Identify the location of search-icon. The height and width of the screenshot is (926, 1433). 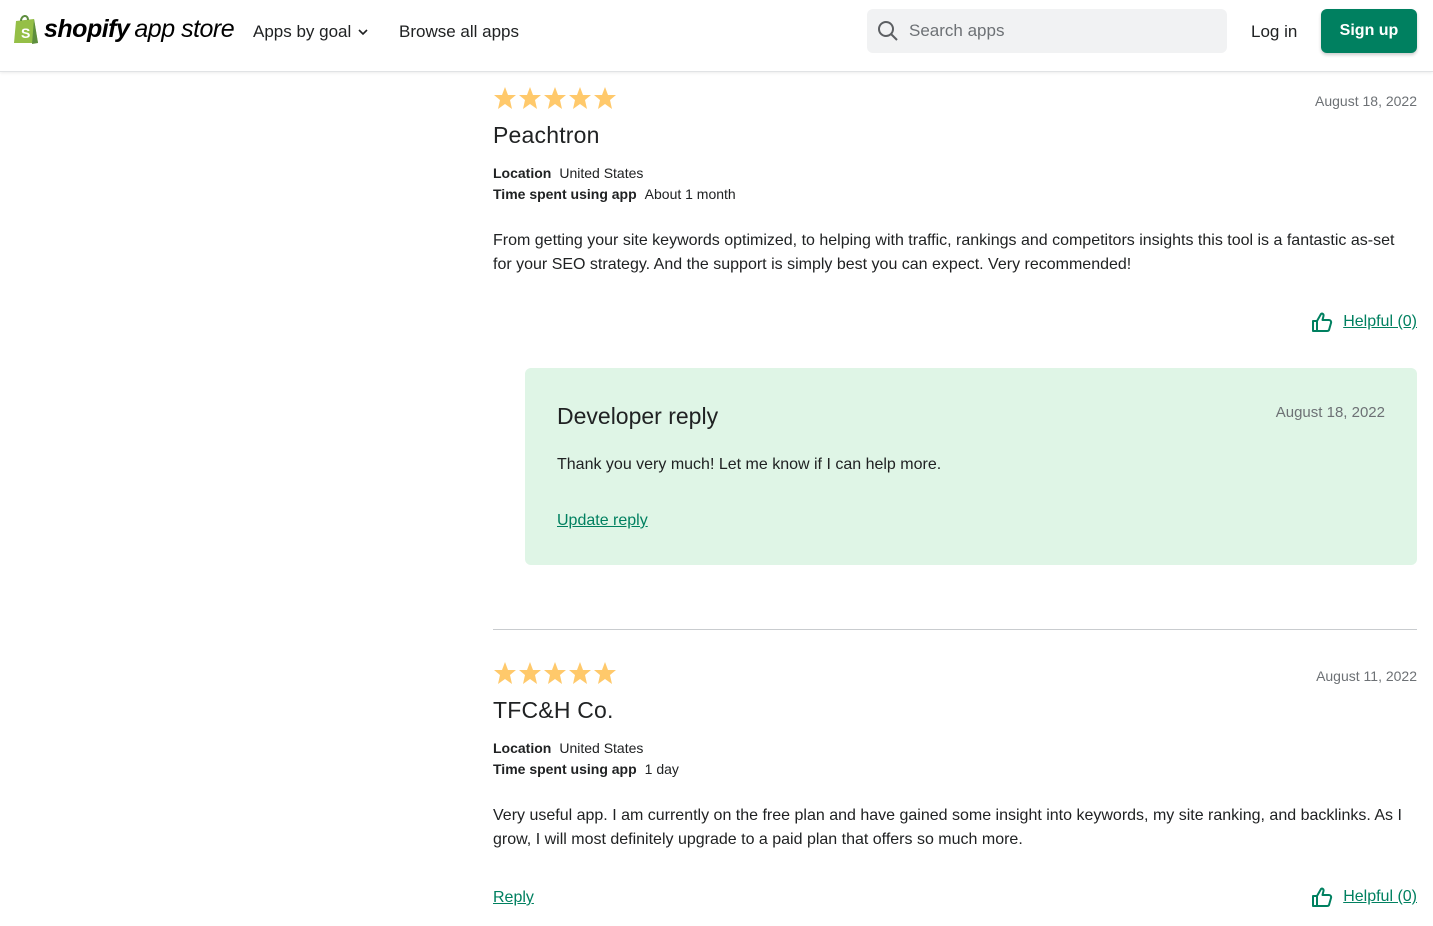
(888, 31).